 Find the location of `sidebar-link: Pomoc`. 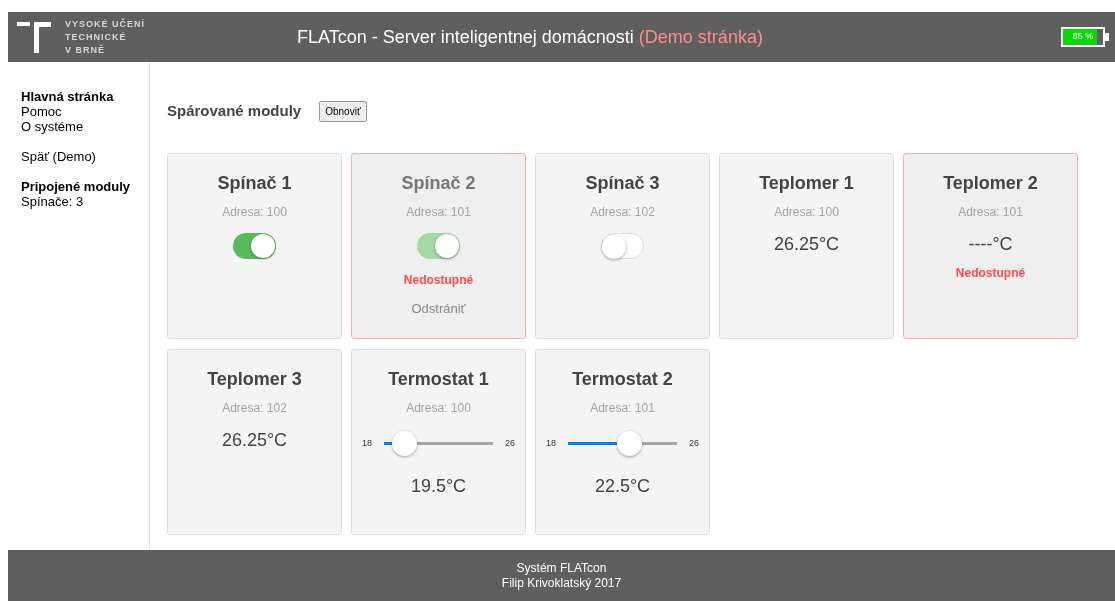

sidebar-link: Pomoc is located at coordinates (85, 111).